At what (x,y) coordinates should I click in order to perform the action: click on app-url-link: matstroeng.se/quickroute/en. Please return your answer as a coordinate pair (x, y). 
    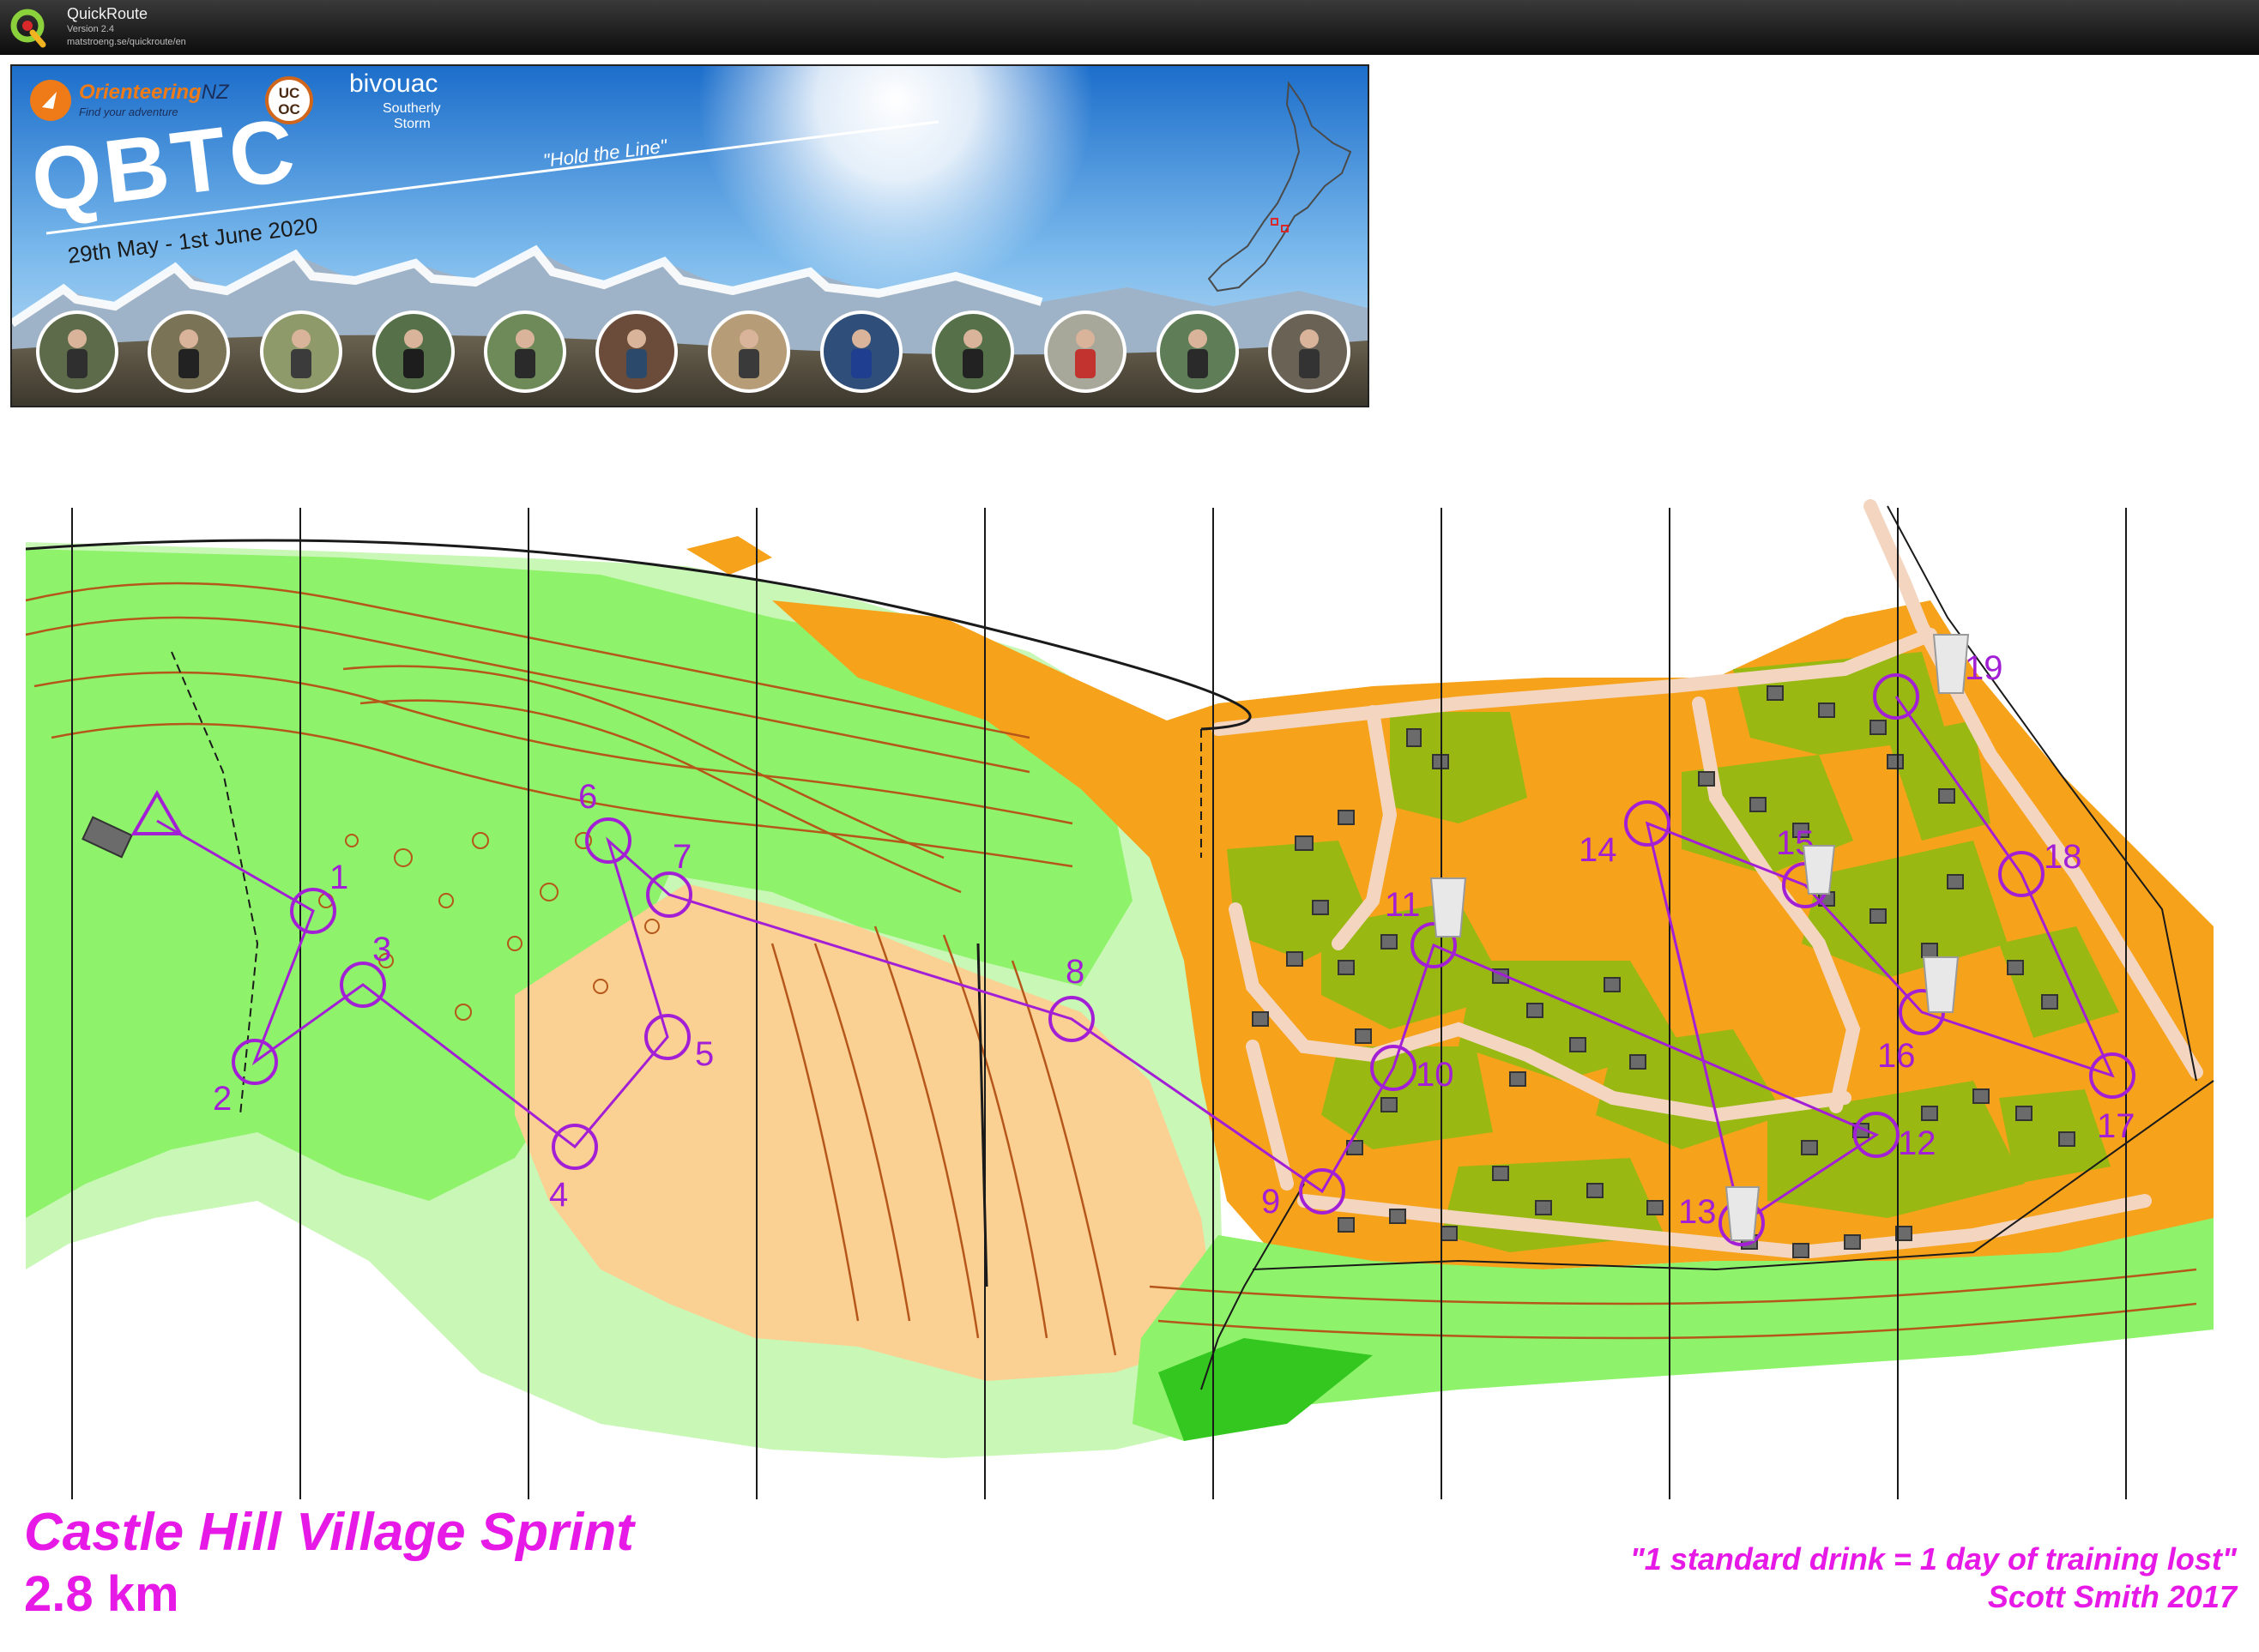
    Looking at the image, I should click on (126, 42).